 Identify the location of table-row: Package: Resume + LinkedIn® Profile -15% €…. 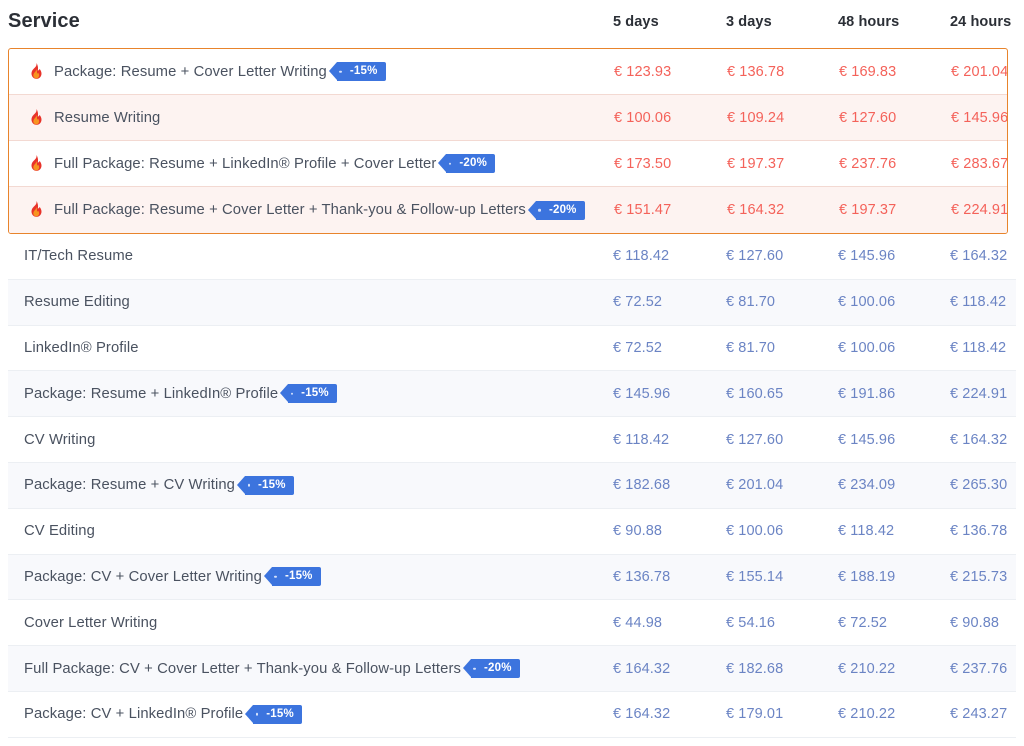
(512, 394).